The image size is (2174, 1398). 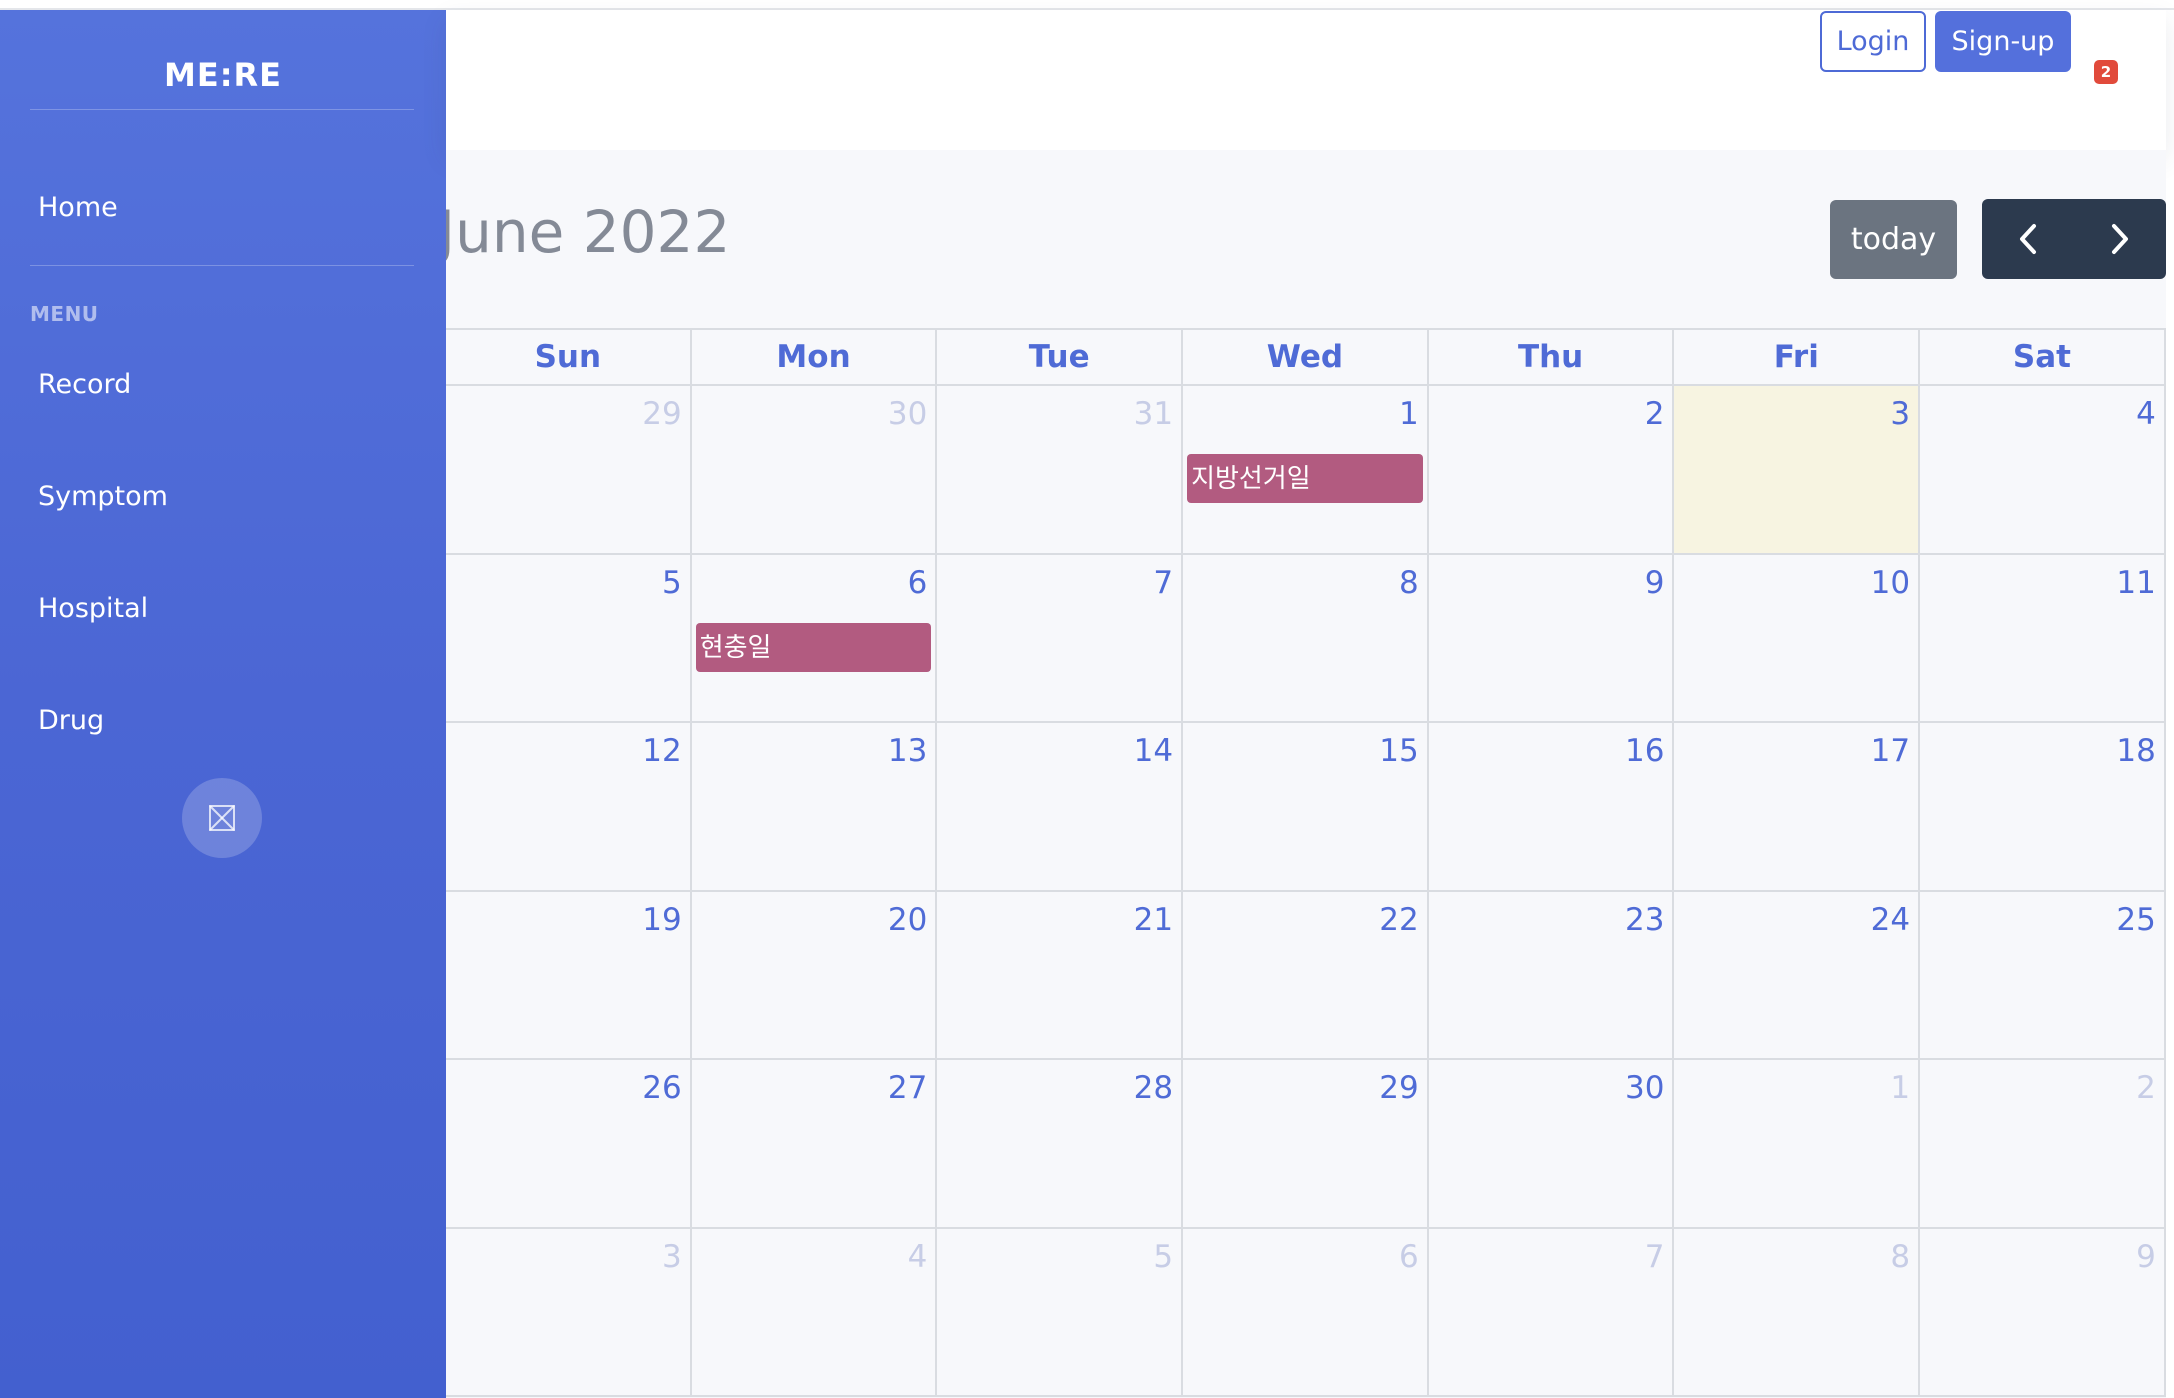 I want to click on calendar-day: 1, so click(x=1797, y=1143).